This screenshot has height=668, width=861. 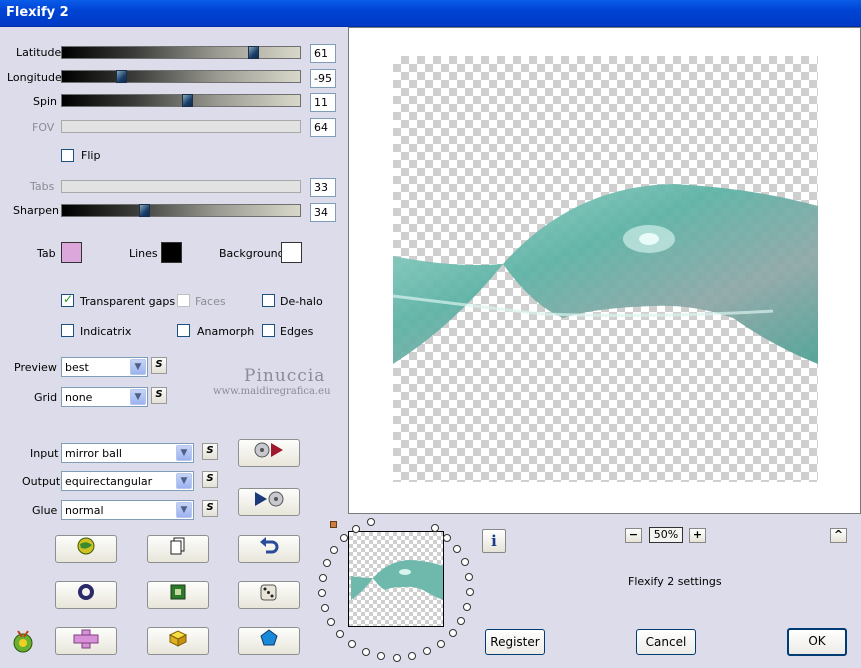 I want to click on indicatrix-checkbox, so click(x=67, y=330).